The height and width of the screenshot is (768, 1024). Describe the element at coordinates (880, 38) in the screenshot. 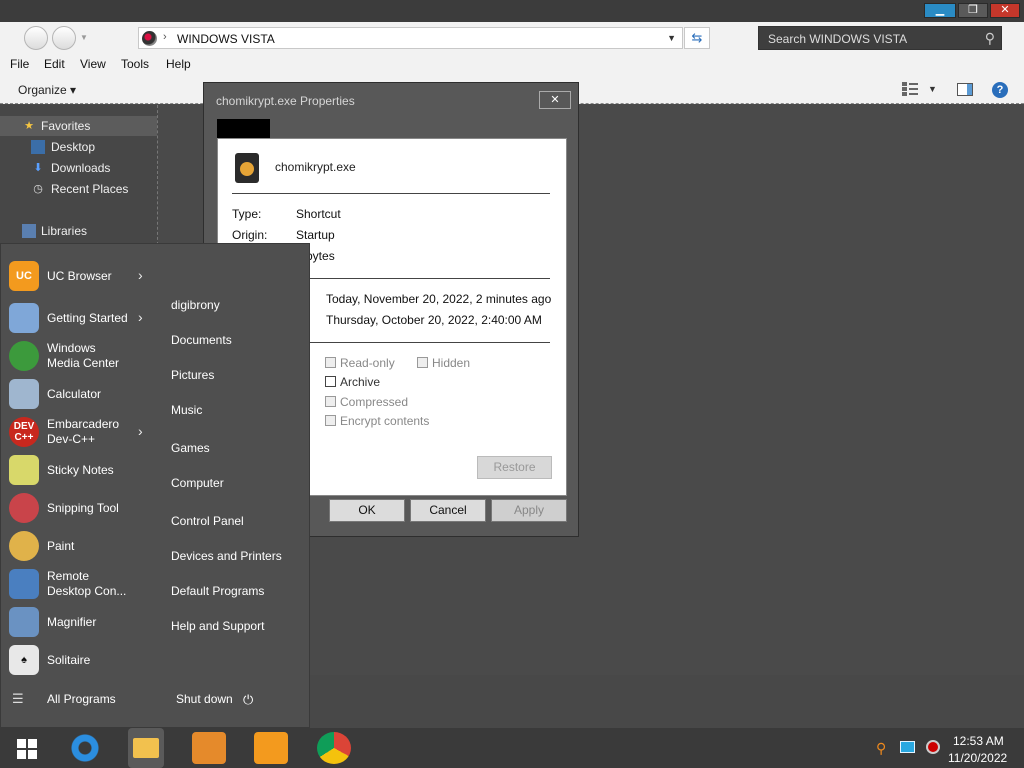

I see `search-input: Search WINDOWS VISTA ⚲` at that location.